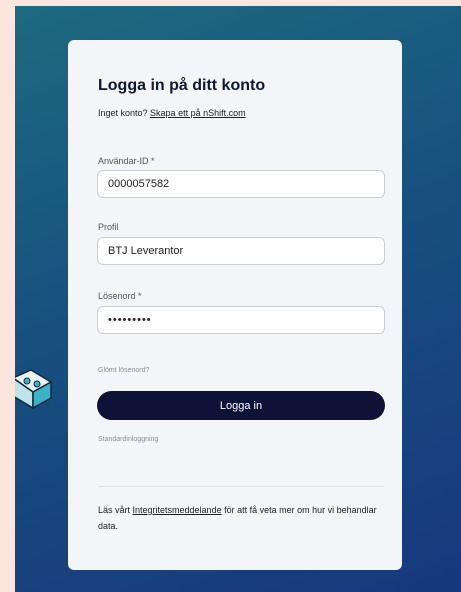  Describe the element at coordinates (115, 510) in the screenshot. I see `privacy-prefix: Läs vårt` at that location.